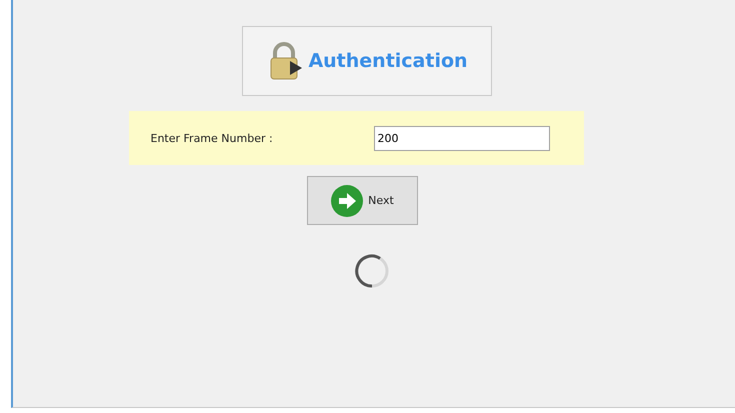  I want to click on spinner-icon, so click(372, 271).